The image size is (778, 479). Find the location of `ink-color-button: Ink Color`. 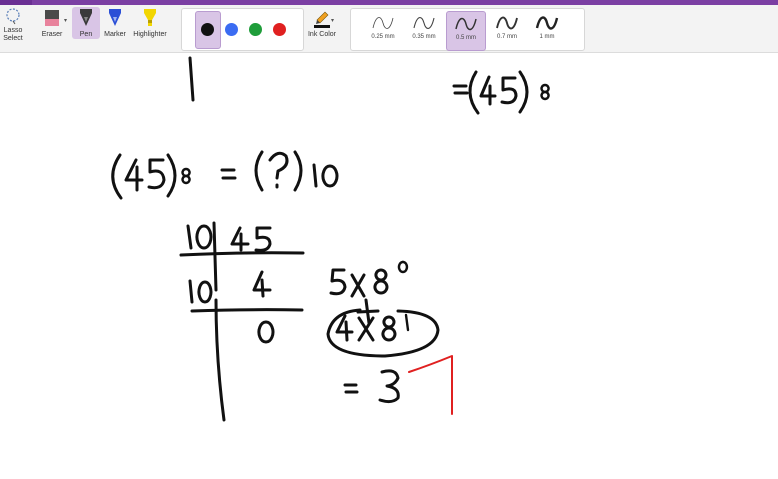

ink-color-button: Ink Color is located at coordinates (322, 23).